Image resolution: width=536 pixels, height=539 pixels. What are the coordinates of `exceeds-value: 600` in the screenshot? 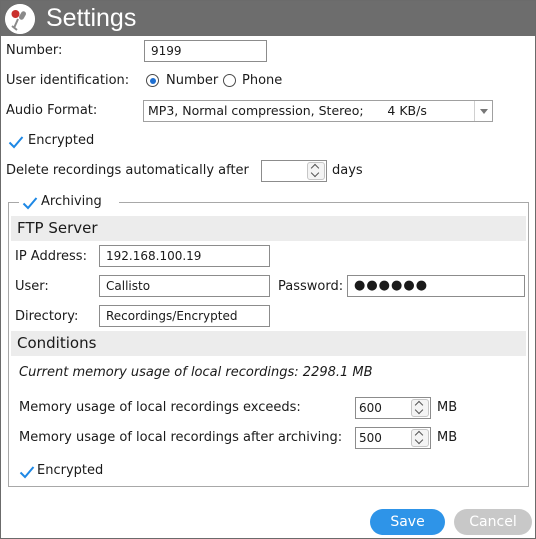 It's located at (370, 408).